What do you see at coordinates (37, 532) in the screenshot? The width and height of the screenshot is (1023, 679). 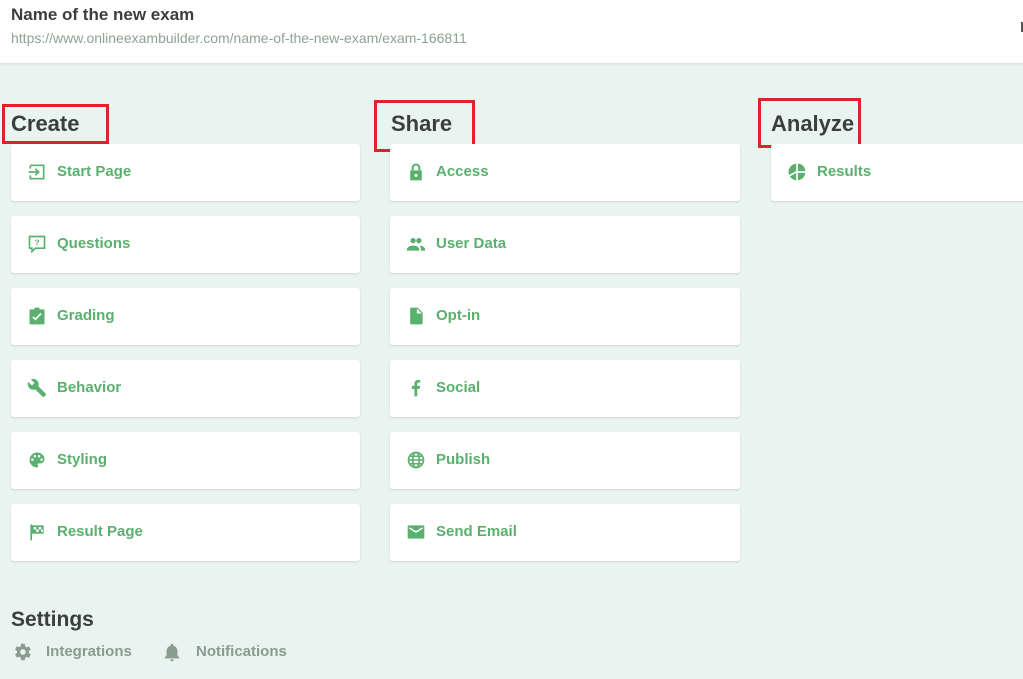 I see `checkered-flag-icon` at bounding box center [37, 532].